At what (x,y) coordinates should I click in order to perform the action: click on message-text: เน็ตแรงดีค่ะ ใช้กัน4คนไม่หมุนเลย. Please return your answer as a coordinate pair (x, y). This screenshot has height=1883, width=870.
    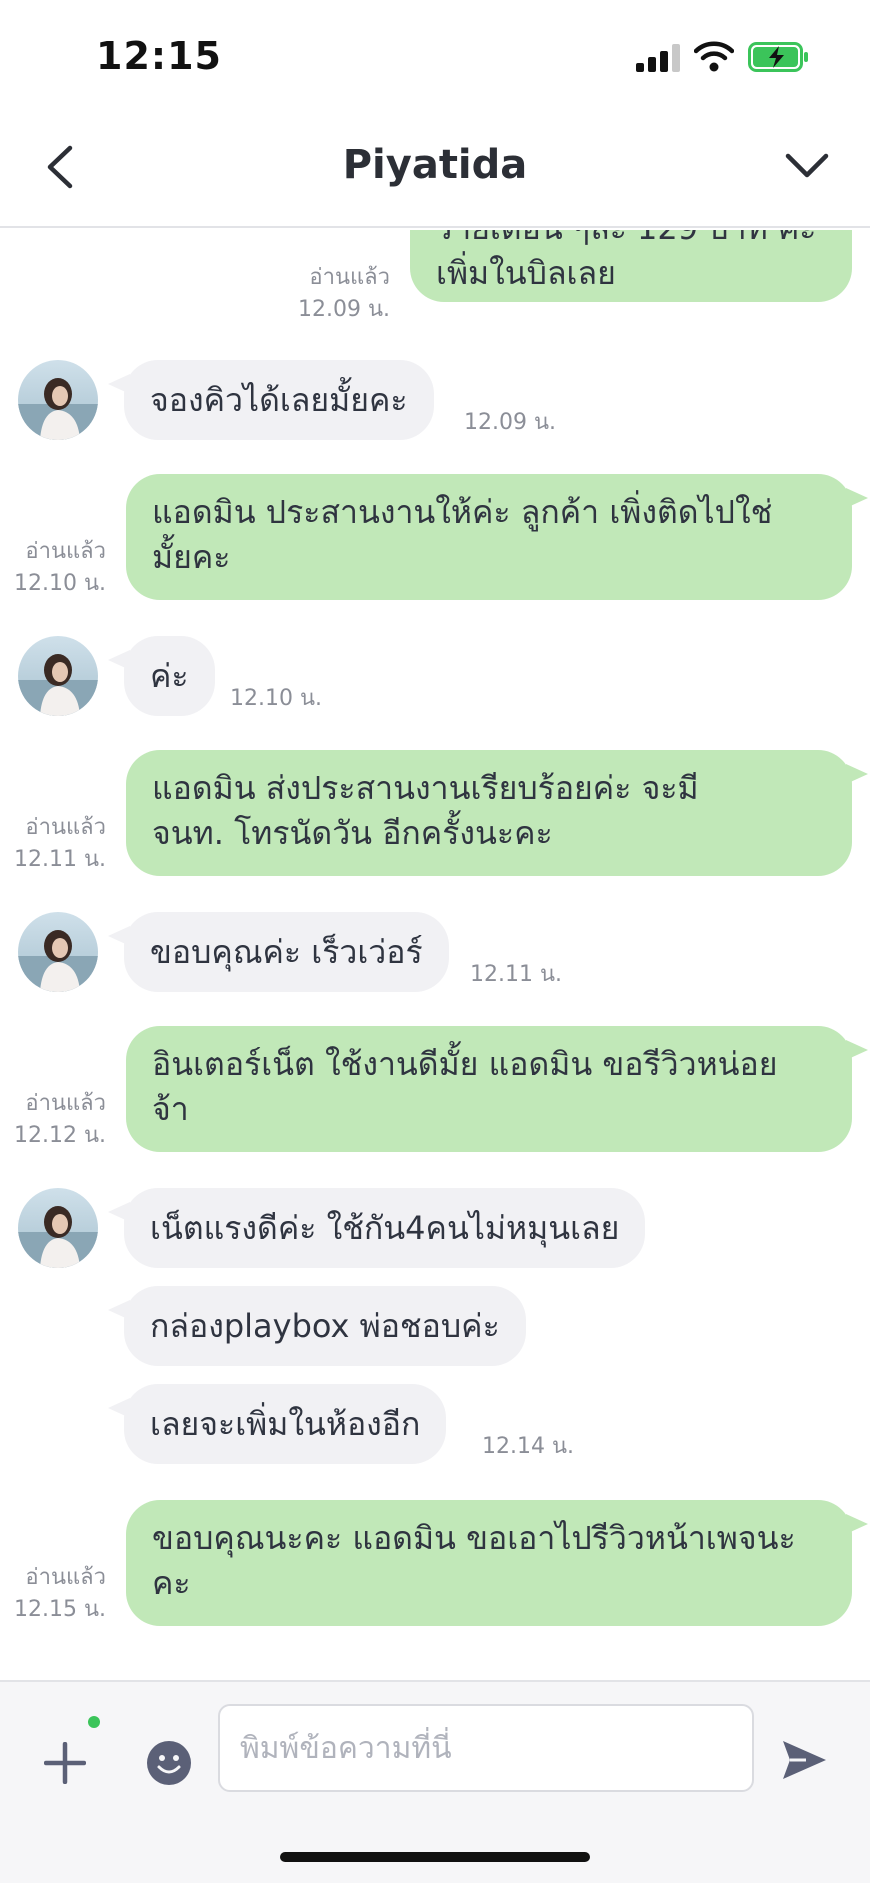
    Looking at the image, I should click on (385, 1228).